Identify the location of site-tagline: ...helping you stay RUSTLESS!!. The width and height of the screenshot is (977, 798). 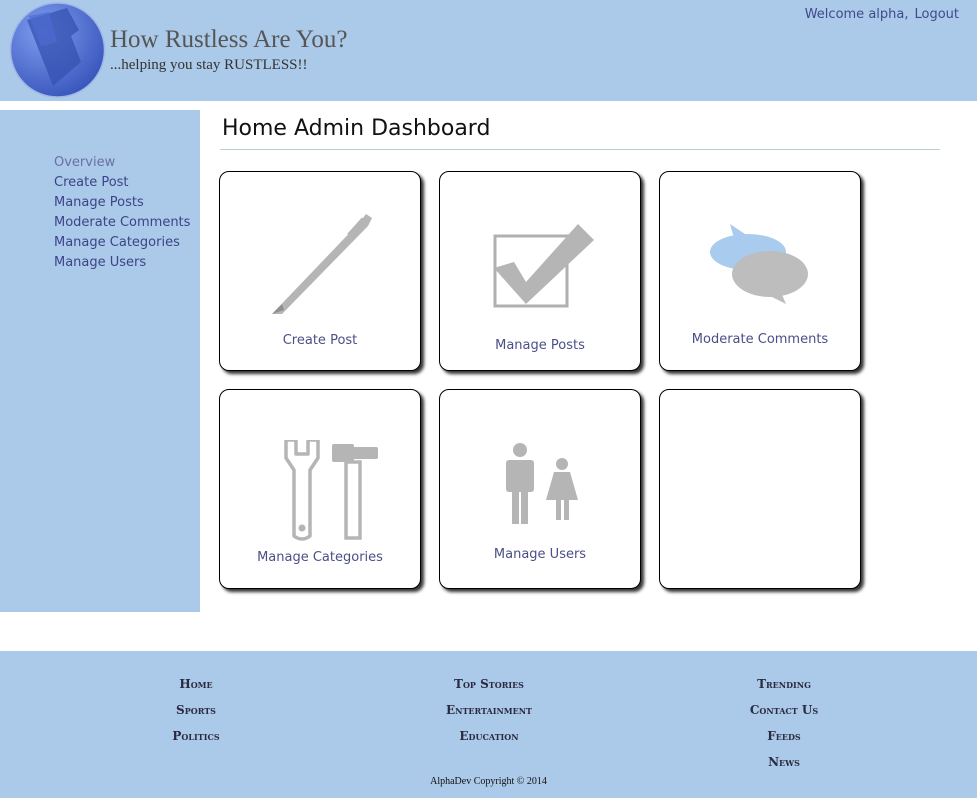
(209, 65).